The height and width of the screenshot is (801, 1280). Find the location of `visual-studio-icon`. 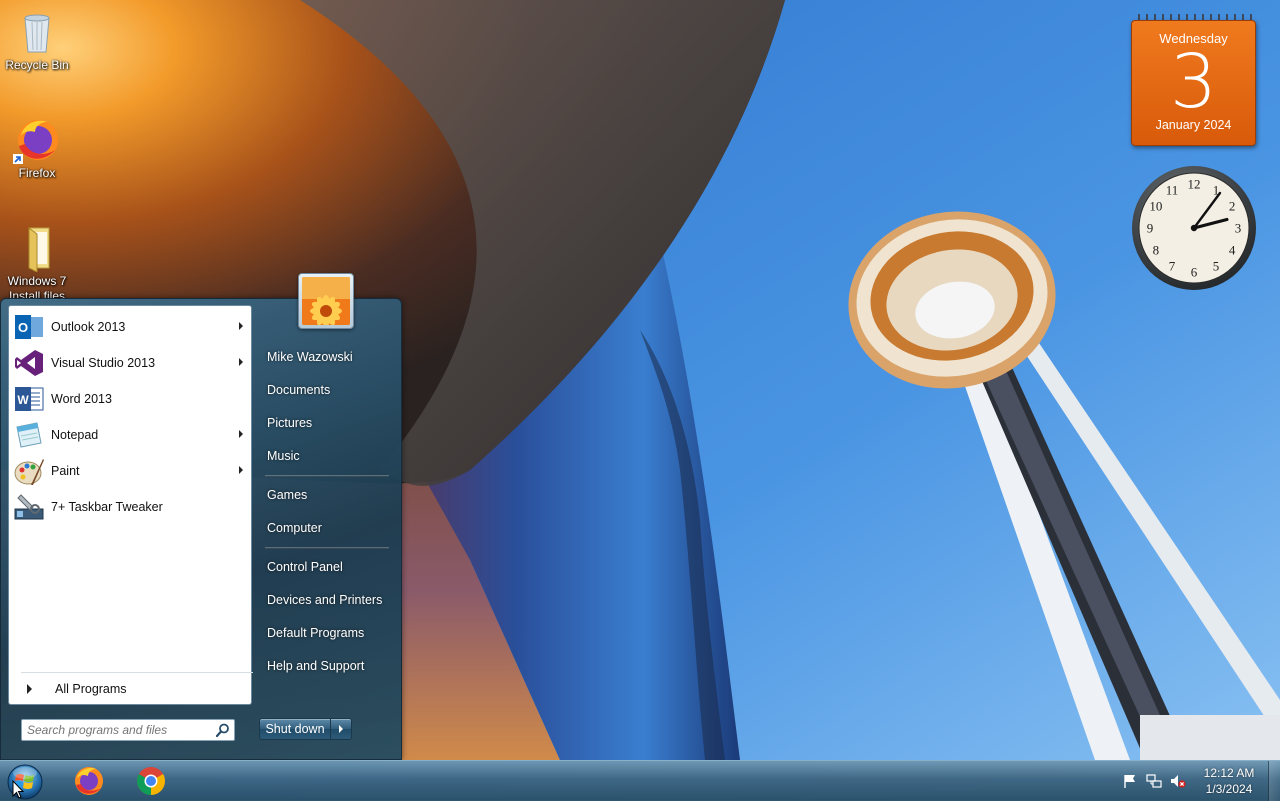

visual-studio-icon is located at coordinates (29, 363).